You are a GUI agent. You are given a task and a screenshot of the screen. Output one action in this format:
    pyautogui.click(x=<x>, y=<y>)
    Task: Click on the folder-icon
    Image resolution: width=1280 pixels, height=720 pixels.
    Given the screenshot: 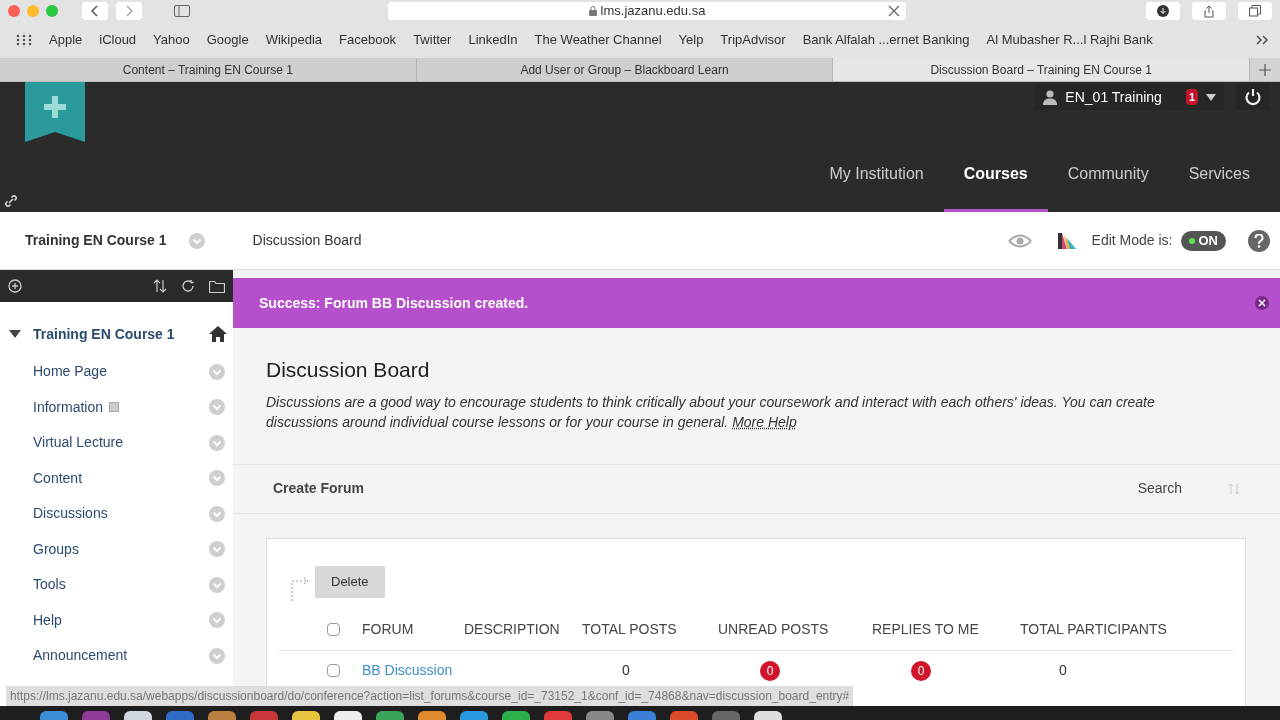 What is the action you would take?
    pyautogui.click(x=217, y=286)
    